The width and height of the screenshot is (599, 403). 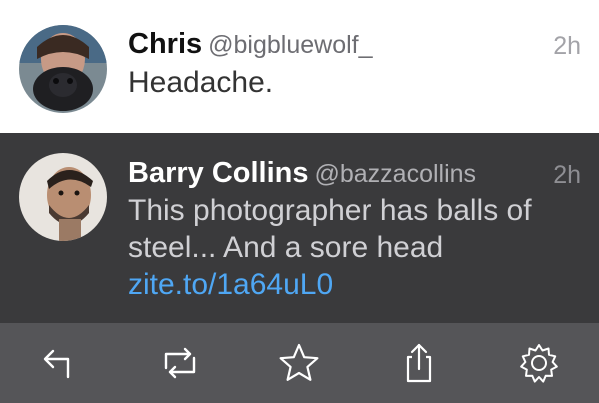 What do you see at coordinates (354, 82) in the screenshot?
I see `tweet-text: Headache.` at bounding box center [354, 82].